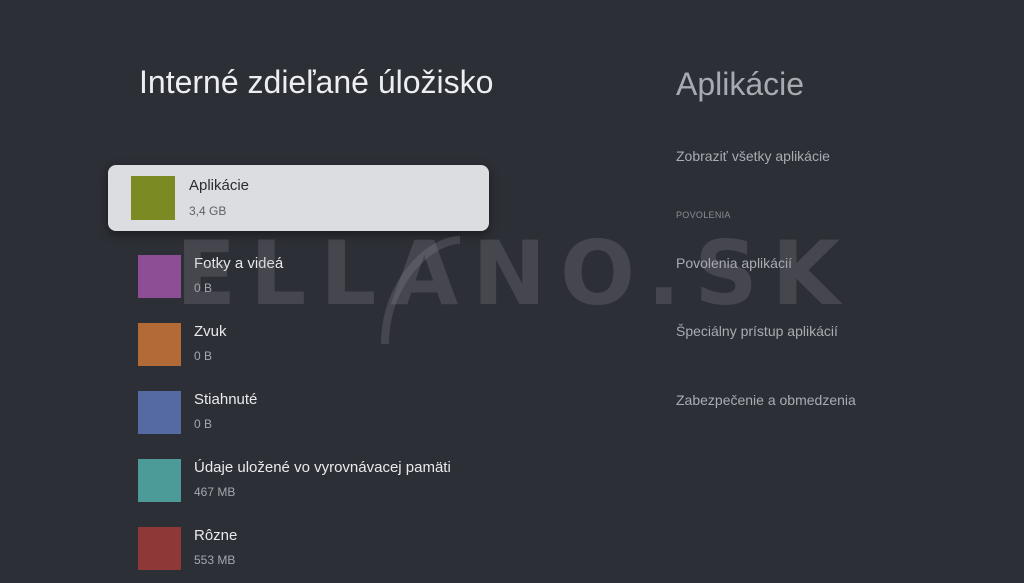  What do you see at coordinates (239, 263) in the screenshot?
I see `storage-item-name: Fotky a videá` at bounding box center [239, 263].